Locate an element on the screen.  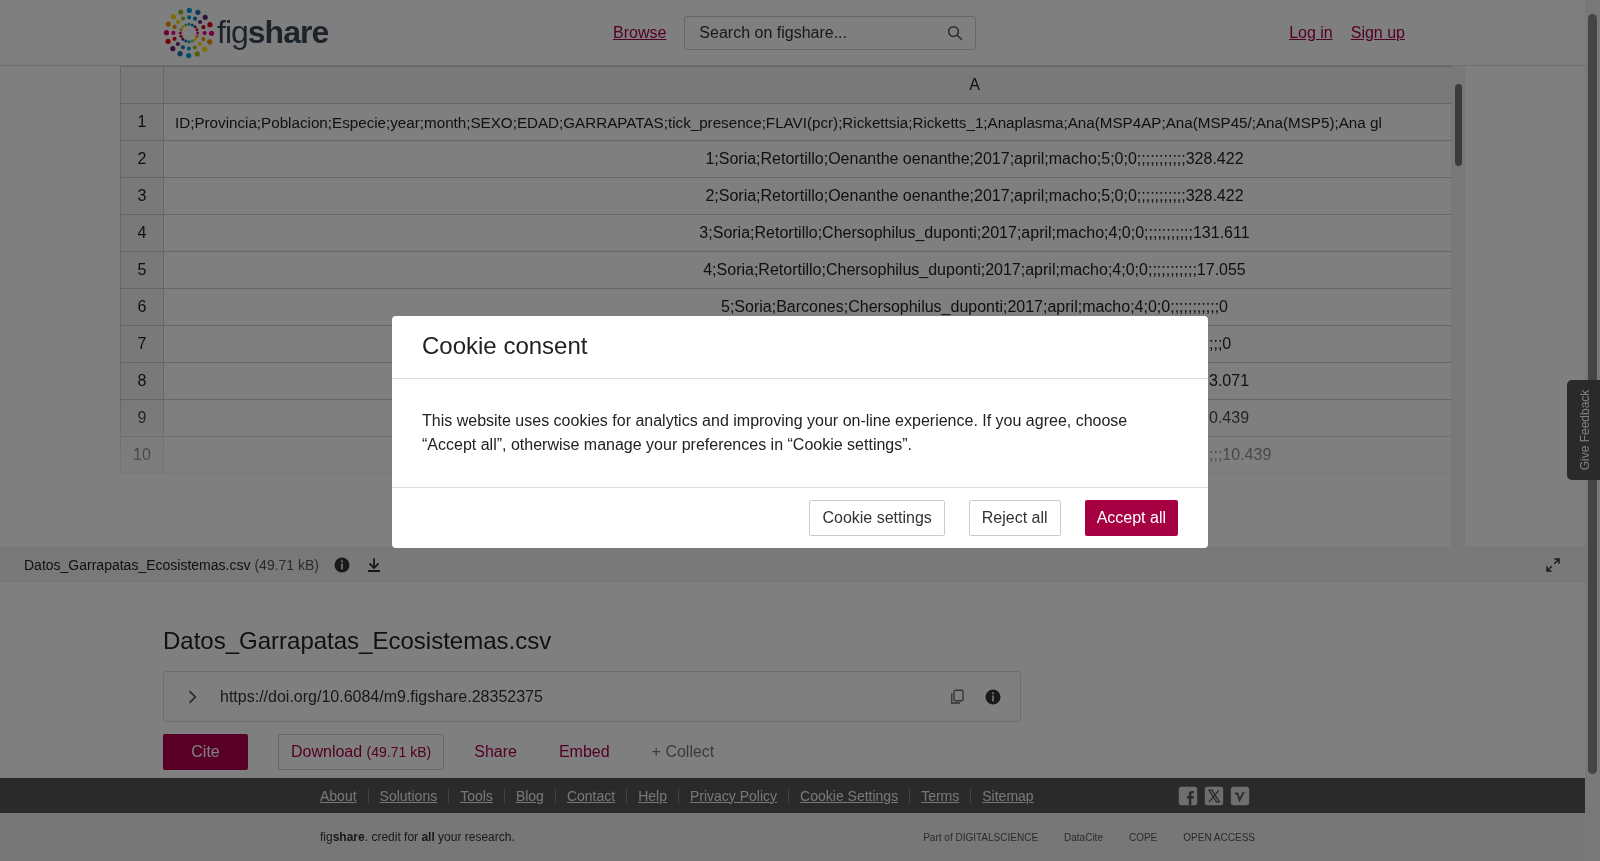
table-cell: 5;Soria;Barcones;Chersophilus_duponti;2017;april;macho;4;0;0;;;;;;;;;;;0 is located at coordinates (974, 307).